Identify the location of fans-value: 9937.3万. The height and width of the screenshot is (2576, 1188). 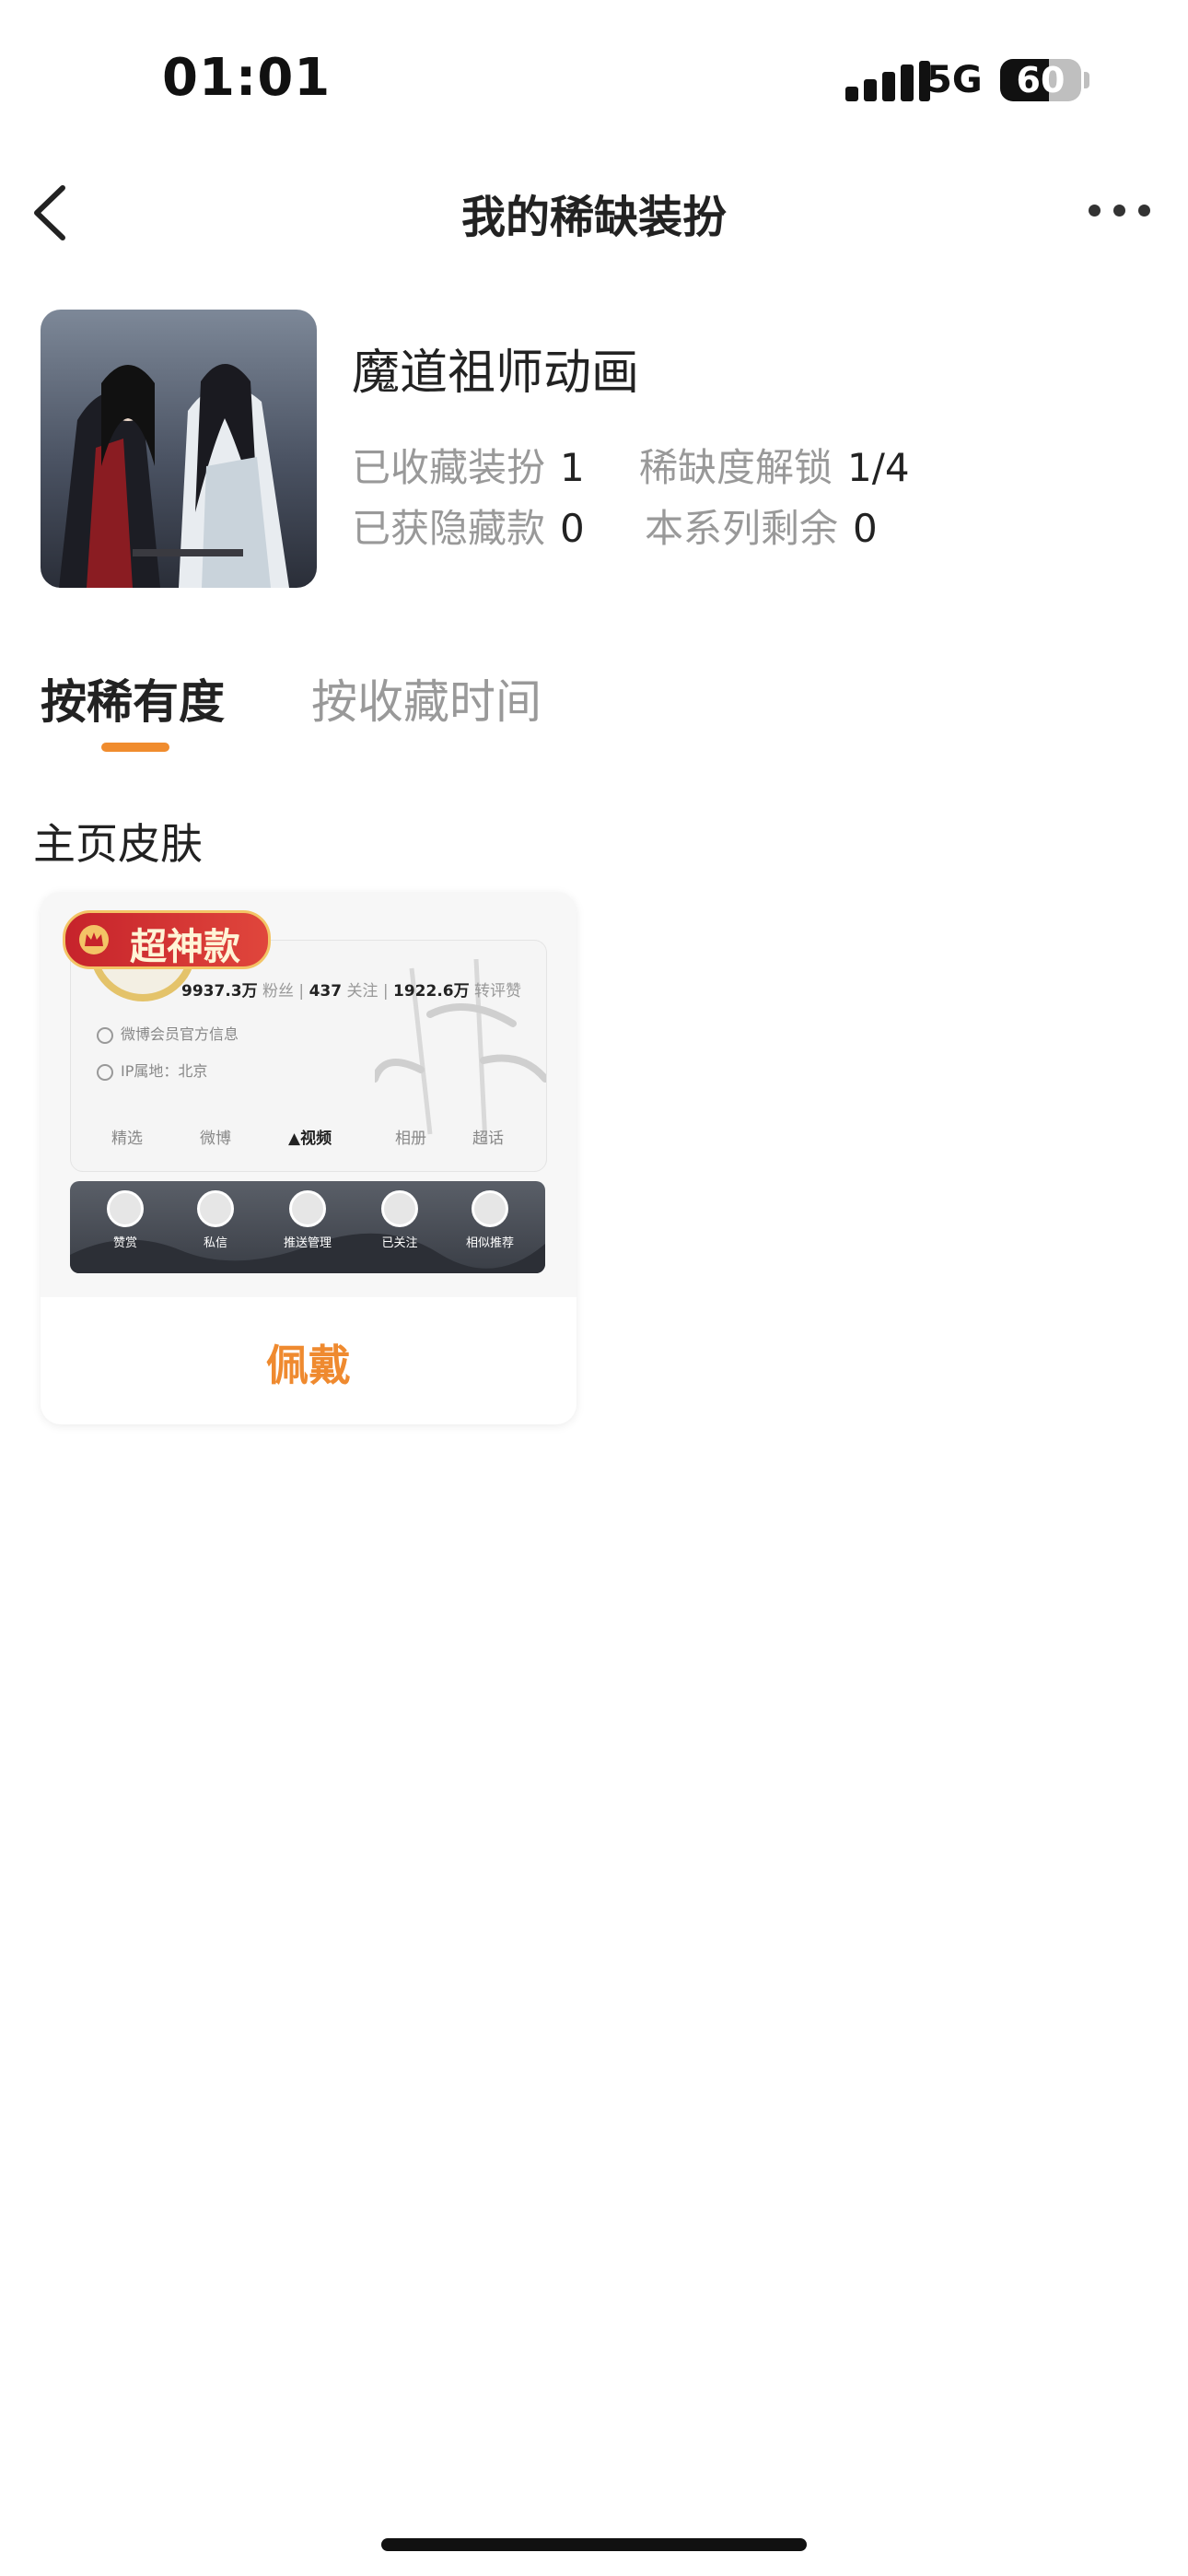
(219, 991).